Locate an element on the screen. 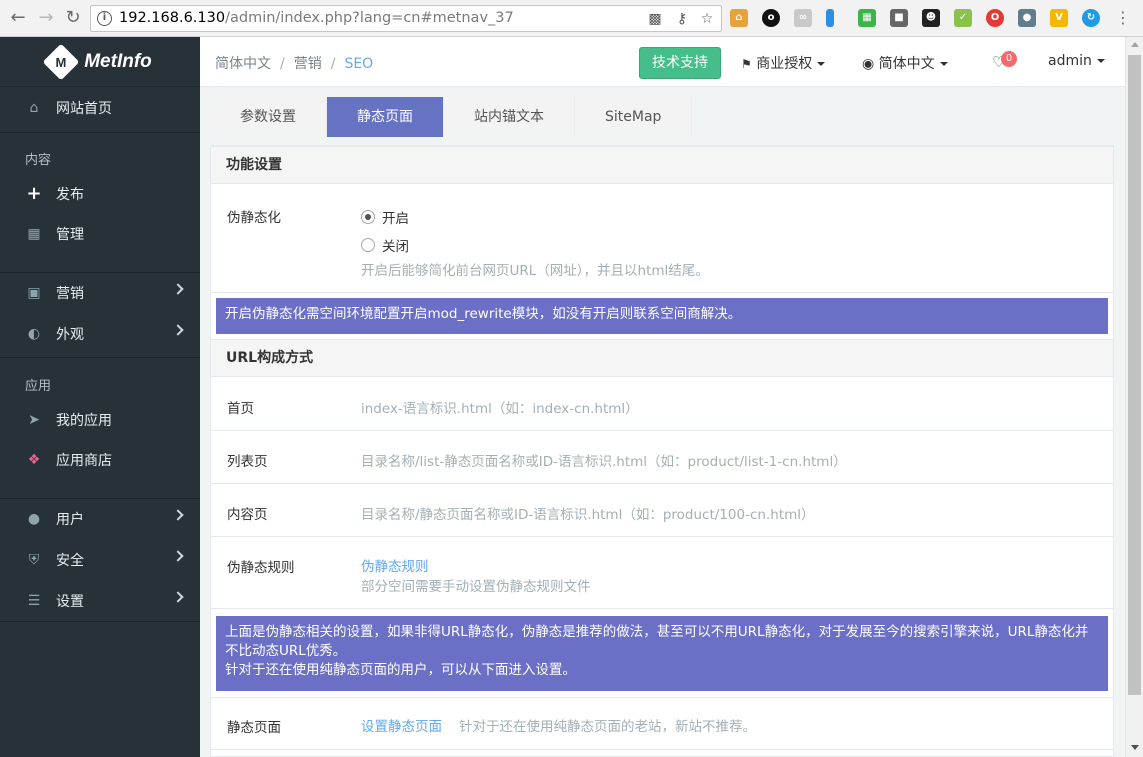 The height and width of the screenshot is (757, 1143). tab-sitemap: SiteMap is located at coordinates (634, 117).